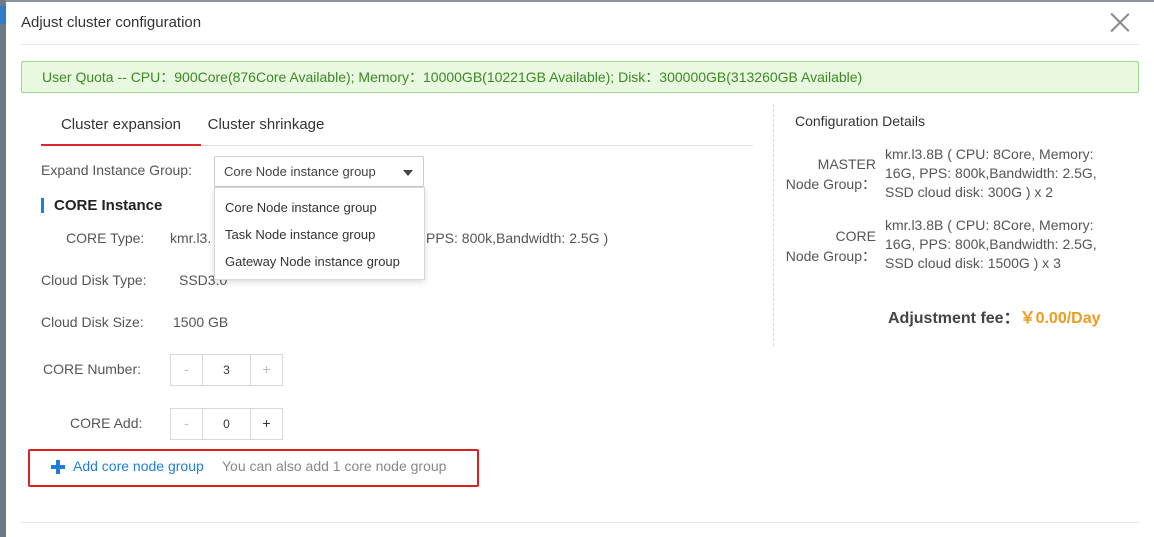  Describe the element at coordinates (319, 207) in the screenshot. I see `dropdown-option-core: Core Node instance group` at that location.